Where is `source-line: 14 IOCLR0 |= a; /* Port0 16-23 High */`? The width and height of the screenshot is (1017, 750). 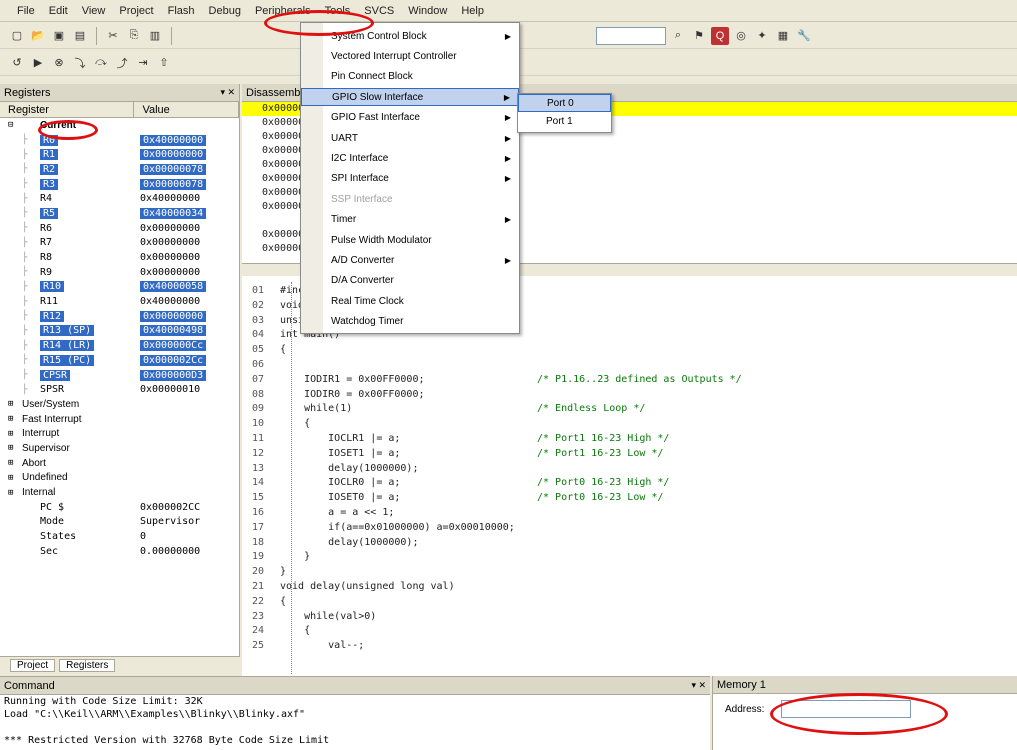 source-line: 14 IOCLR0 |= a; /* Port0 16-23 High */ is located at coordinates (460, 483).